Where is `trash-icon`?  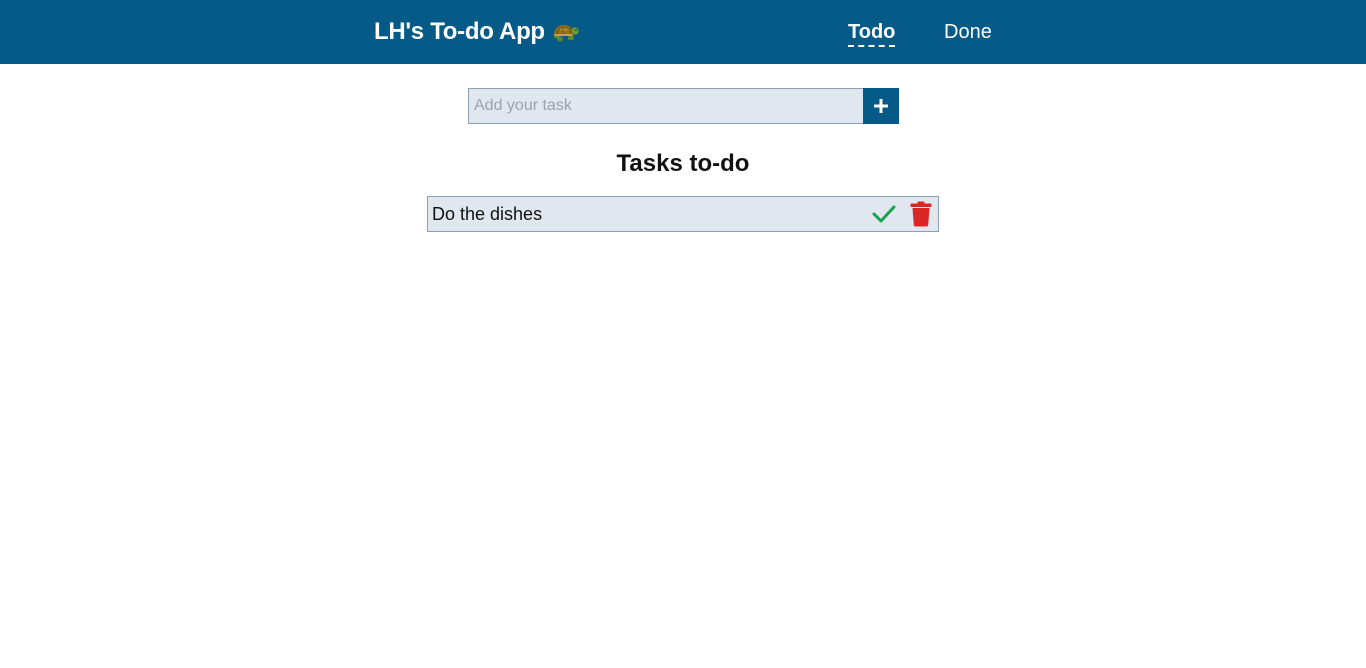 trash-icon is located at coordinates (921, 214).